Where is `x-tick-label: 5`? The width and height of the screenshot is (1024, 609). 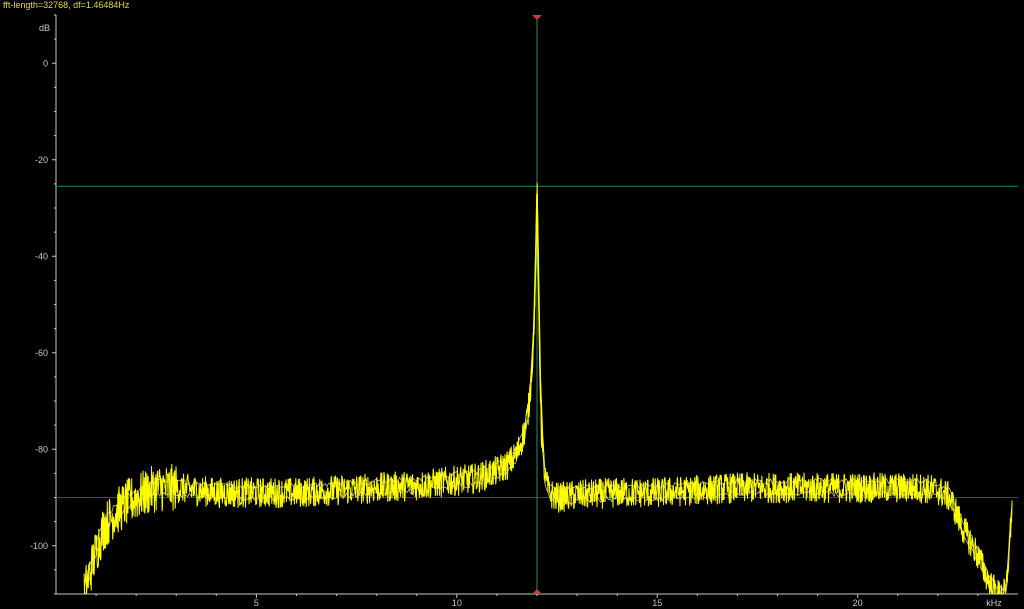
x-tick-label: 5 is located at coordinates (256, 603).